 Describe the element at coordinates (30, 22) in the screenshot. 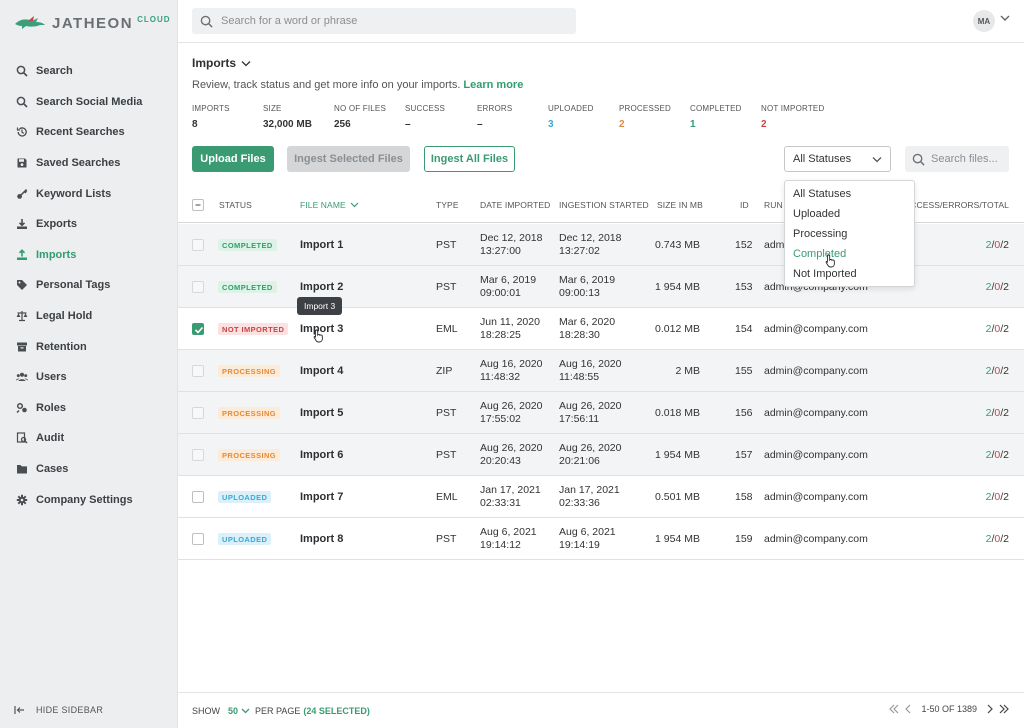

I see `logo-icon` at that location.